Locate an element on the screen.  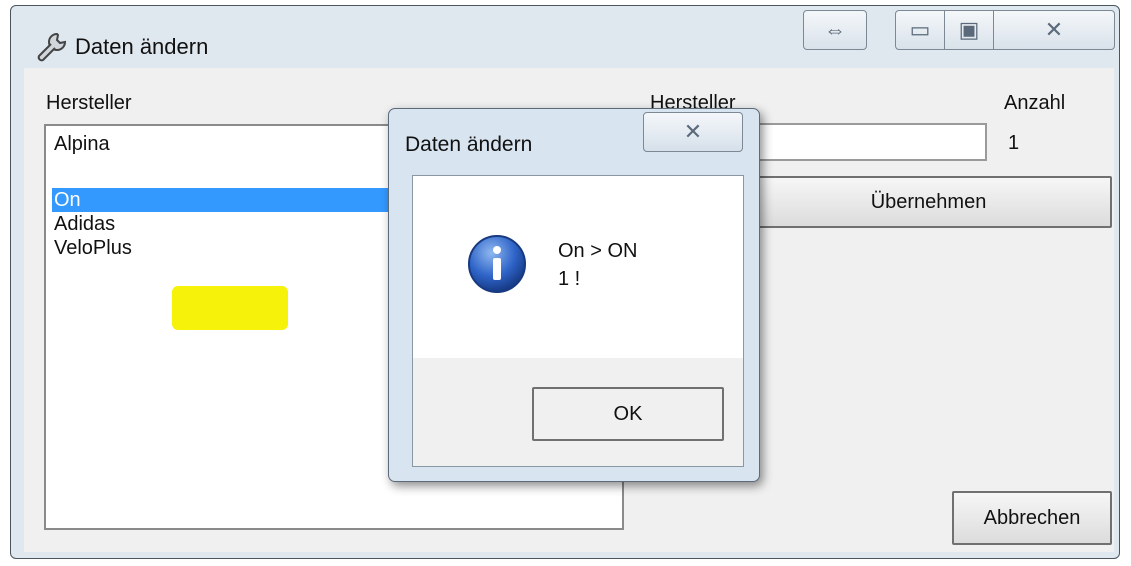
ok-button-label: OK is located at coordinates (628, 413).